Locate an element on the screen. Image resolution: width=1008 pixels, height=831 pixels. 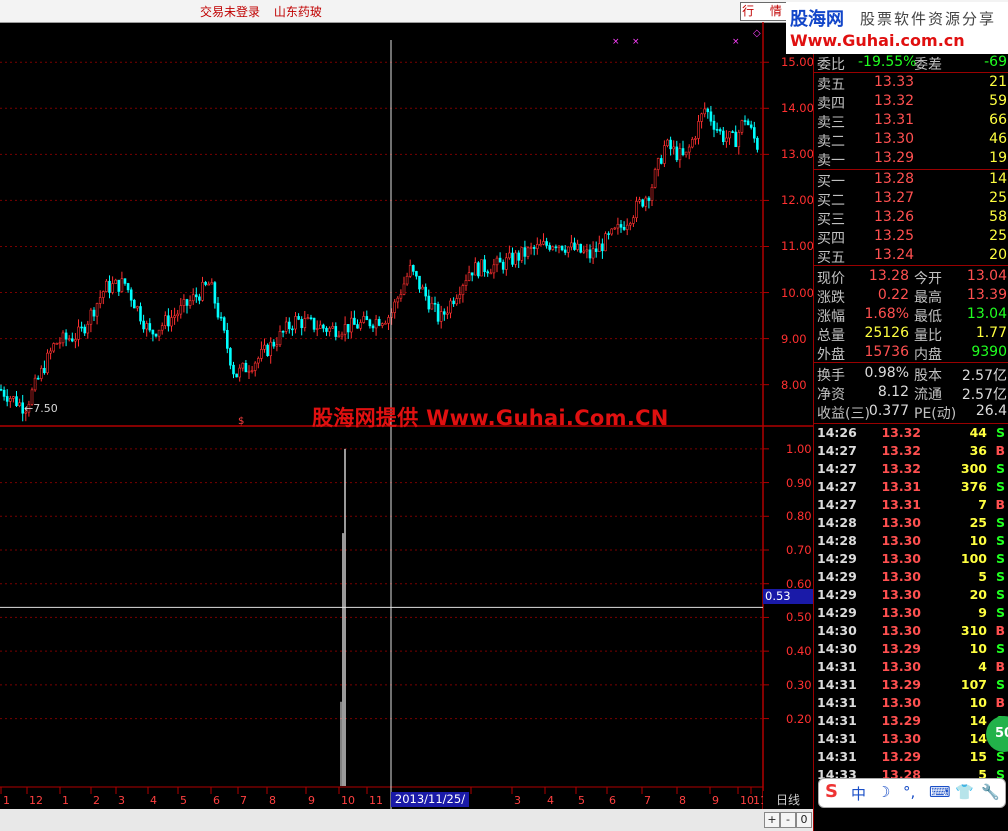
tick-time: 14:29 is located at coordinates (837, 612).